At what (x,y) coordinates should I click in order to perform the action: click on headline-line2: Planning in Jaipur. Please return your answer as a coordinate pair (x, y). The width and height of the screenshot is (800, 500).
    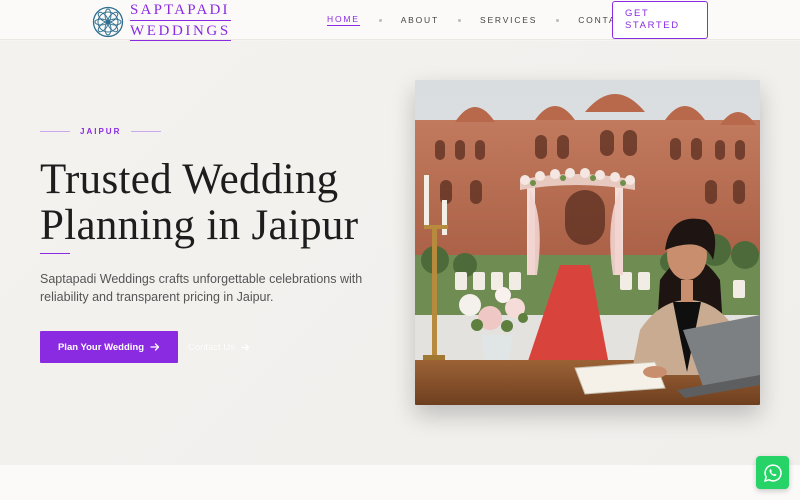
    Looking at the image, I should click on (199, 225).